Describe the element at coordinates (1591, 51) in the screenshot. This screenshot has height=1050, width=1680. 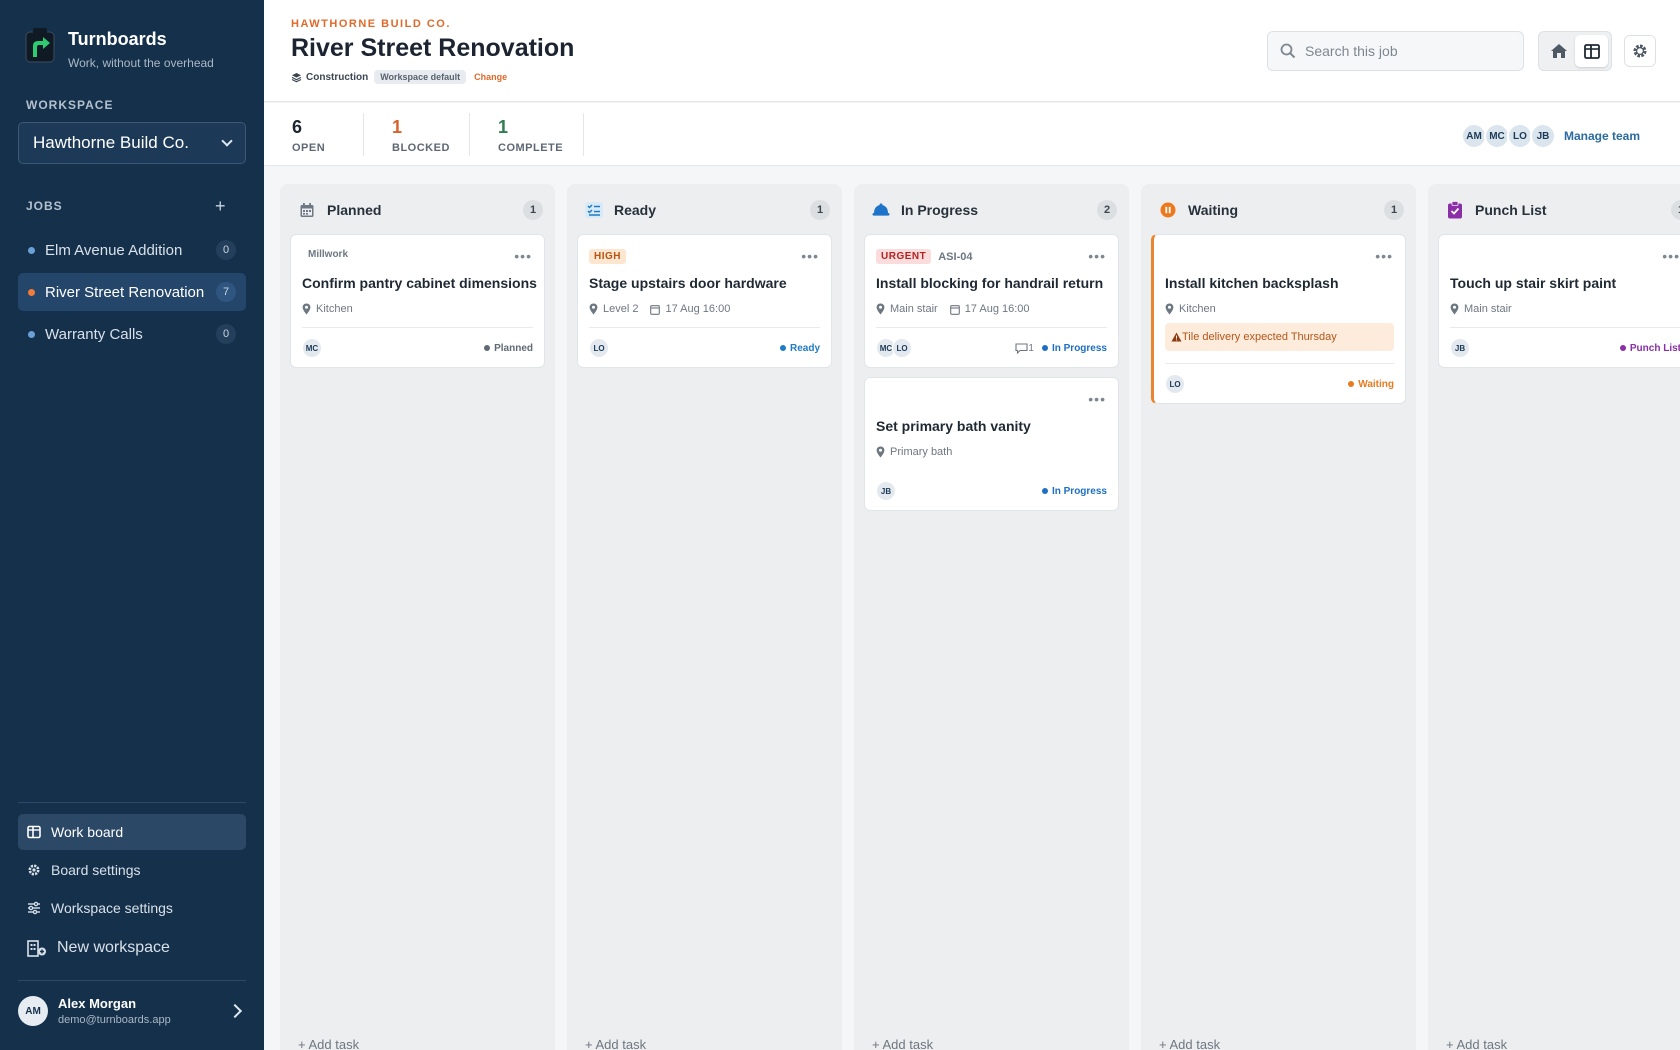
I see `board-view-button` at that location.